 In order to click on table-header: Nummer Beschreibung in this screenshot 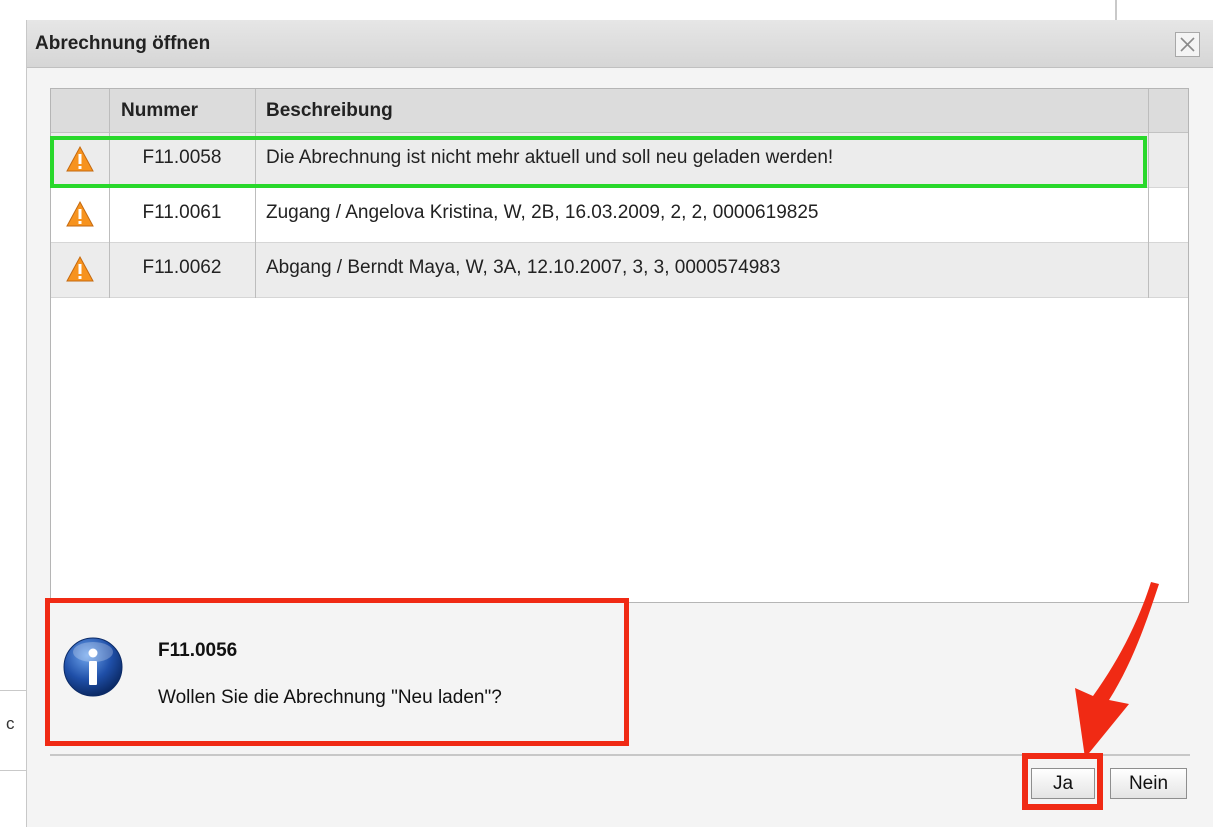, I will do `click(619, 111)`.